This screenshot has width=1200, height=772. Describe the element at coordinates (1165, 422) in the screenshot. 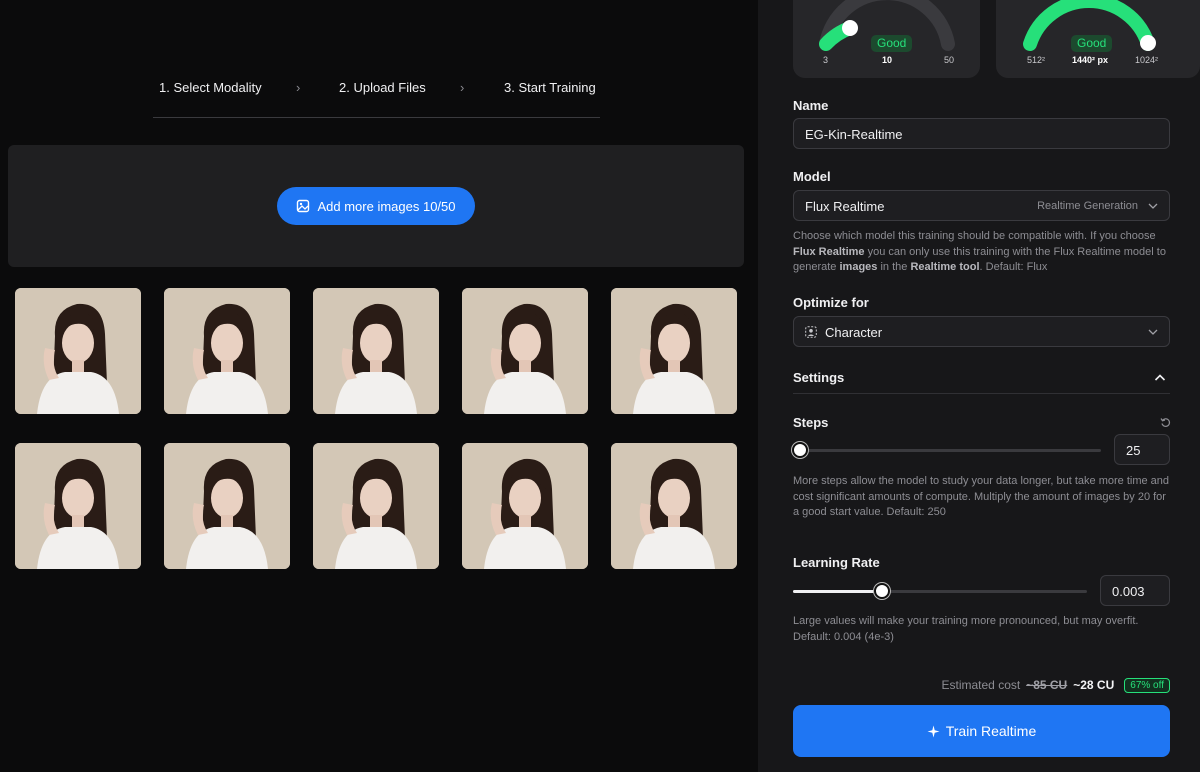

I see `reset-icon` at that location.